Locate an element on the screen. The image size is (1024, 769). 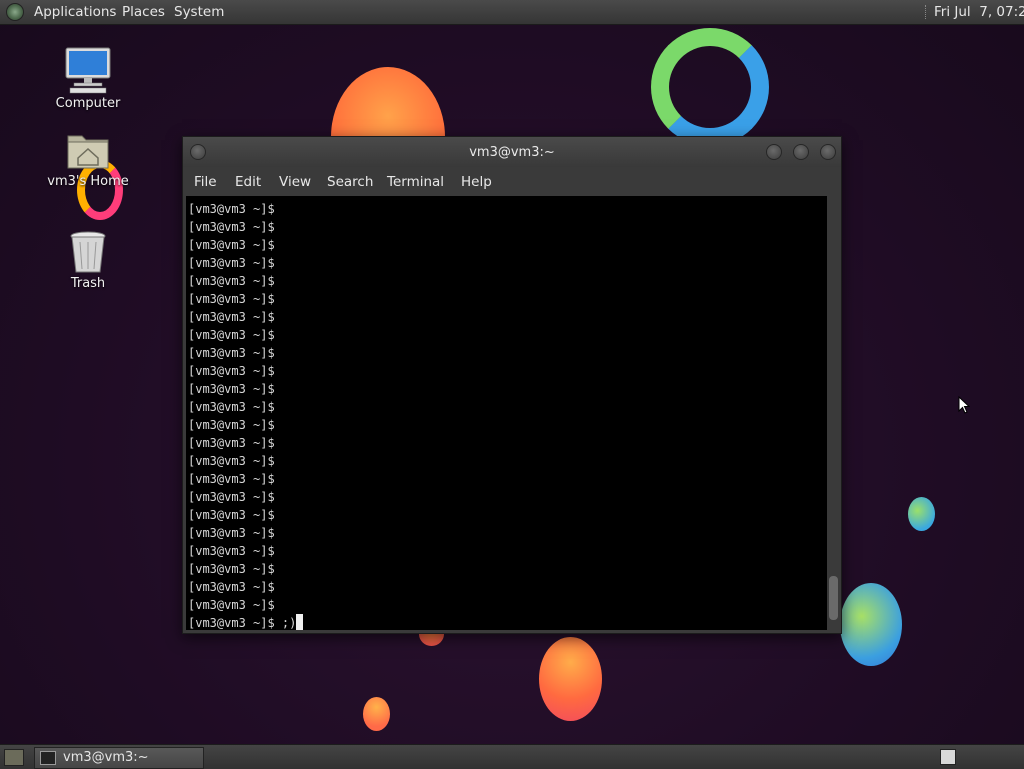
home-folder-icon is located at coordinates (88, 150).